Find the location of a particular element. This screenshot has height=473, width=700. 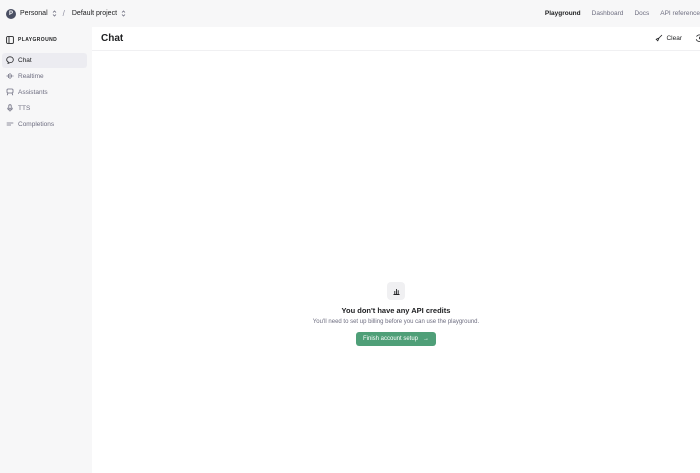

text-lines-icon is located at coordinates (12, 125).